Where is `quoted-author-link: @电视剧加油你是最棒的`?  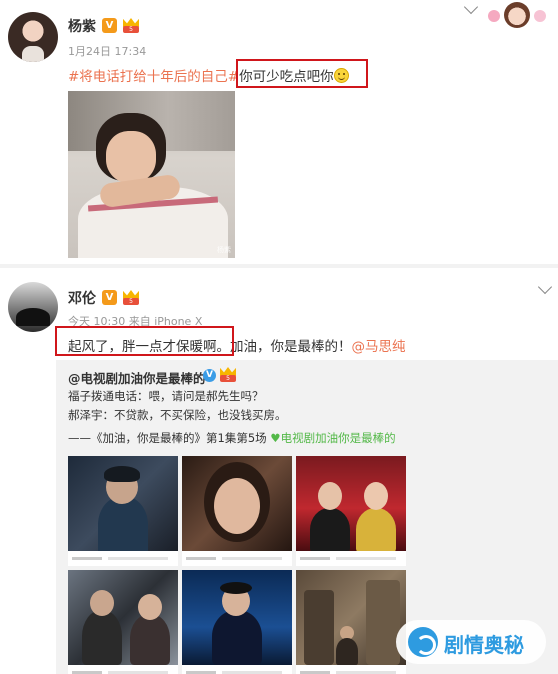 quoted-author-link: @电视剧加油你是最棒的 is located at coordinates (137, 377).